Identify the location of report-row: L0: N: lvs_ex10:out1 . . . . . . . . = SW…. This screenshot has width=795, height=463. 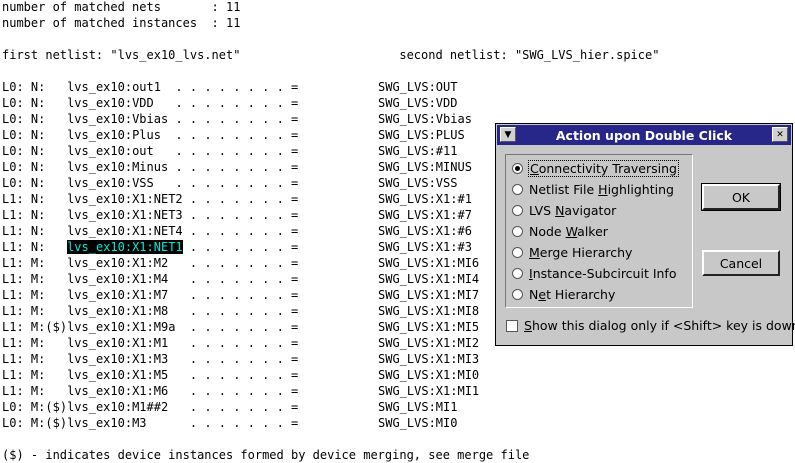
(229, 87).